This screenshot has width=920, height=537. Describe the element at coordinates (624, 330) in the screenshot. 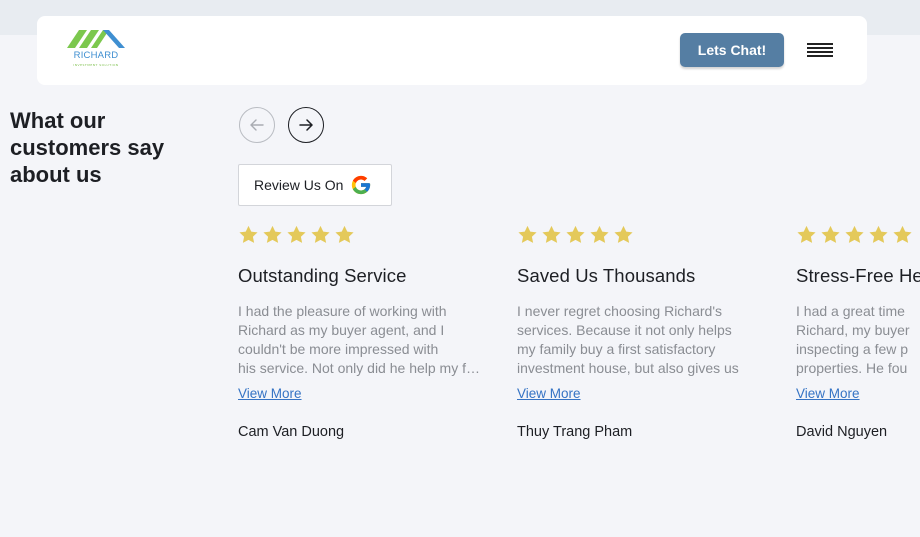

I see `testimonial-line: services. Because it not only helps` at that location.